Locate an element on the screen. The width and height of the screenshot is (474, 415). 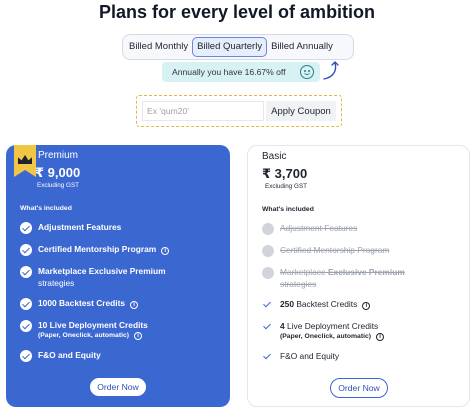
plan-price: ₹ 9,000 is located at coordinates (58, 172).